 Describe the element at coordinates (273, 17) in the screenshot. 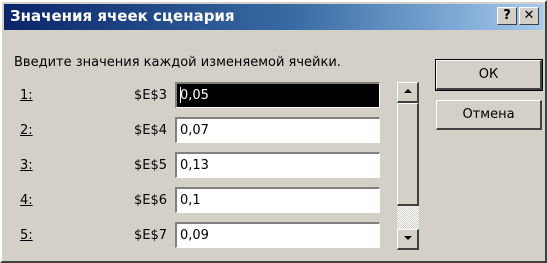

I see `title-bar: Значения ячеек сценария ? ✕` at that location.